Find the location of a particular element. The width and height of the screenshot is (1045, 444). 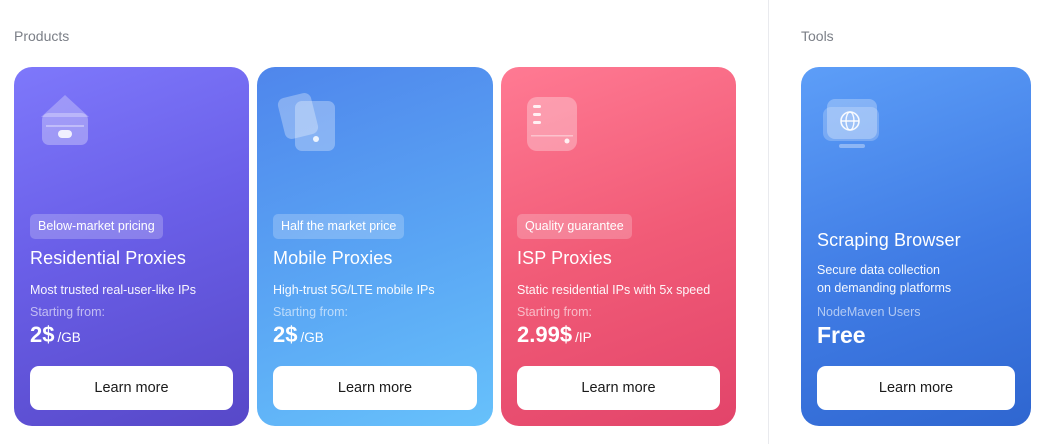

card-description-line: Secure data collection is located at coordinates (878, 270).